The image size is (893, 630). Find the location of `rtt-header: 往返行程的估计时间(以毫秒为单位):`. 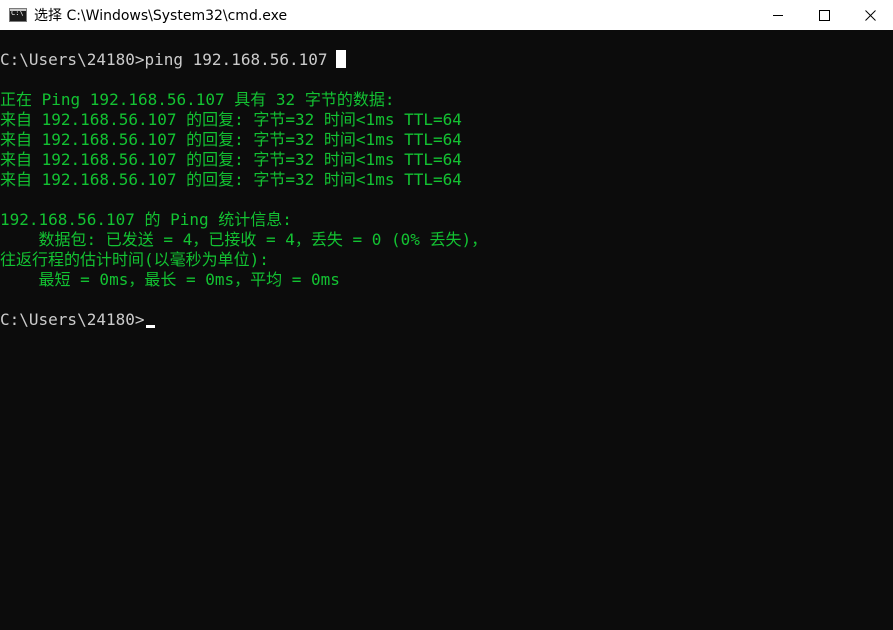

rtt-header: 往返行程的估计时间(以毫秒为单位): is located at coordinates (134, 259).